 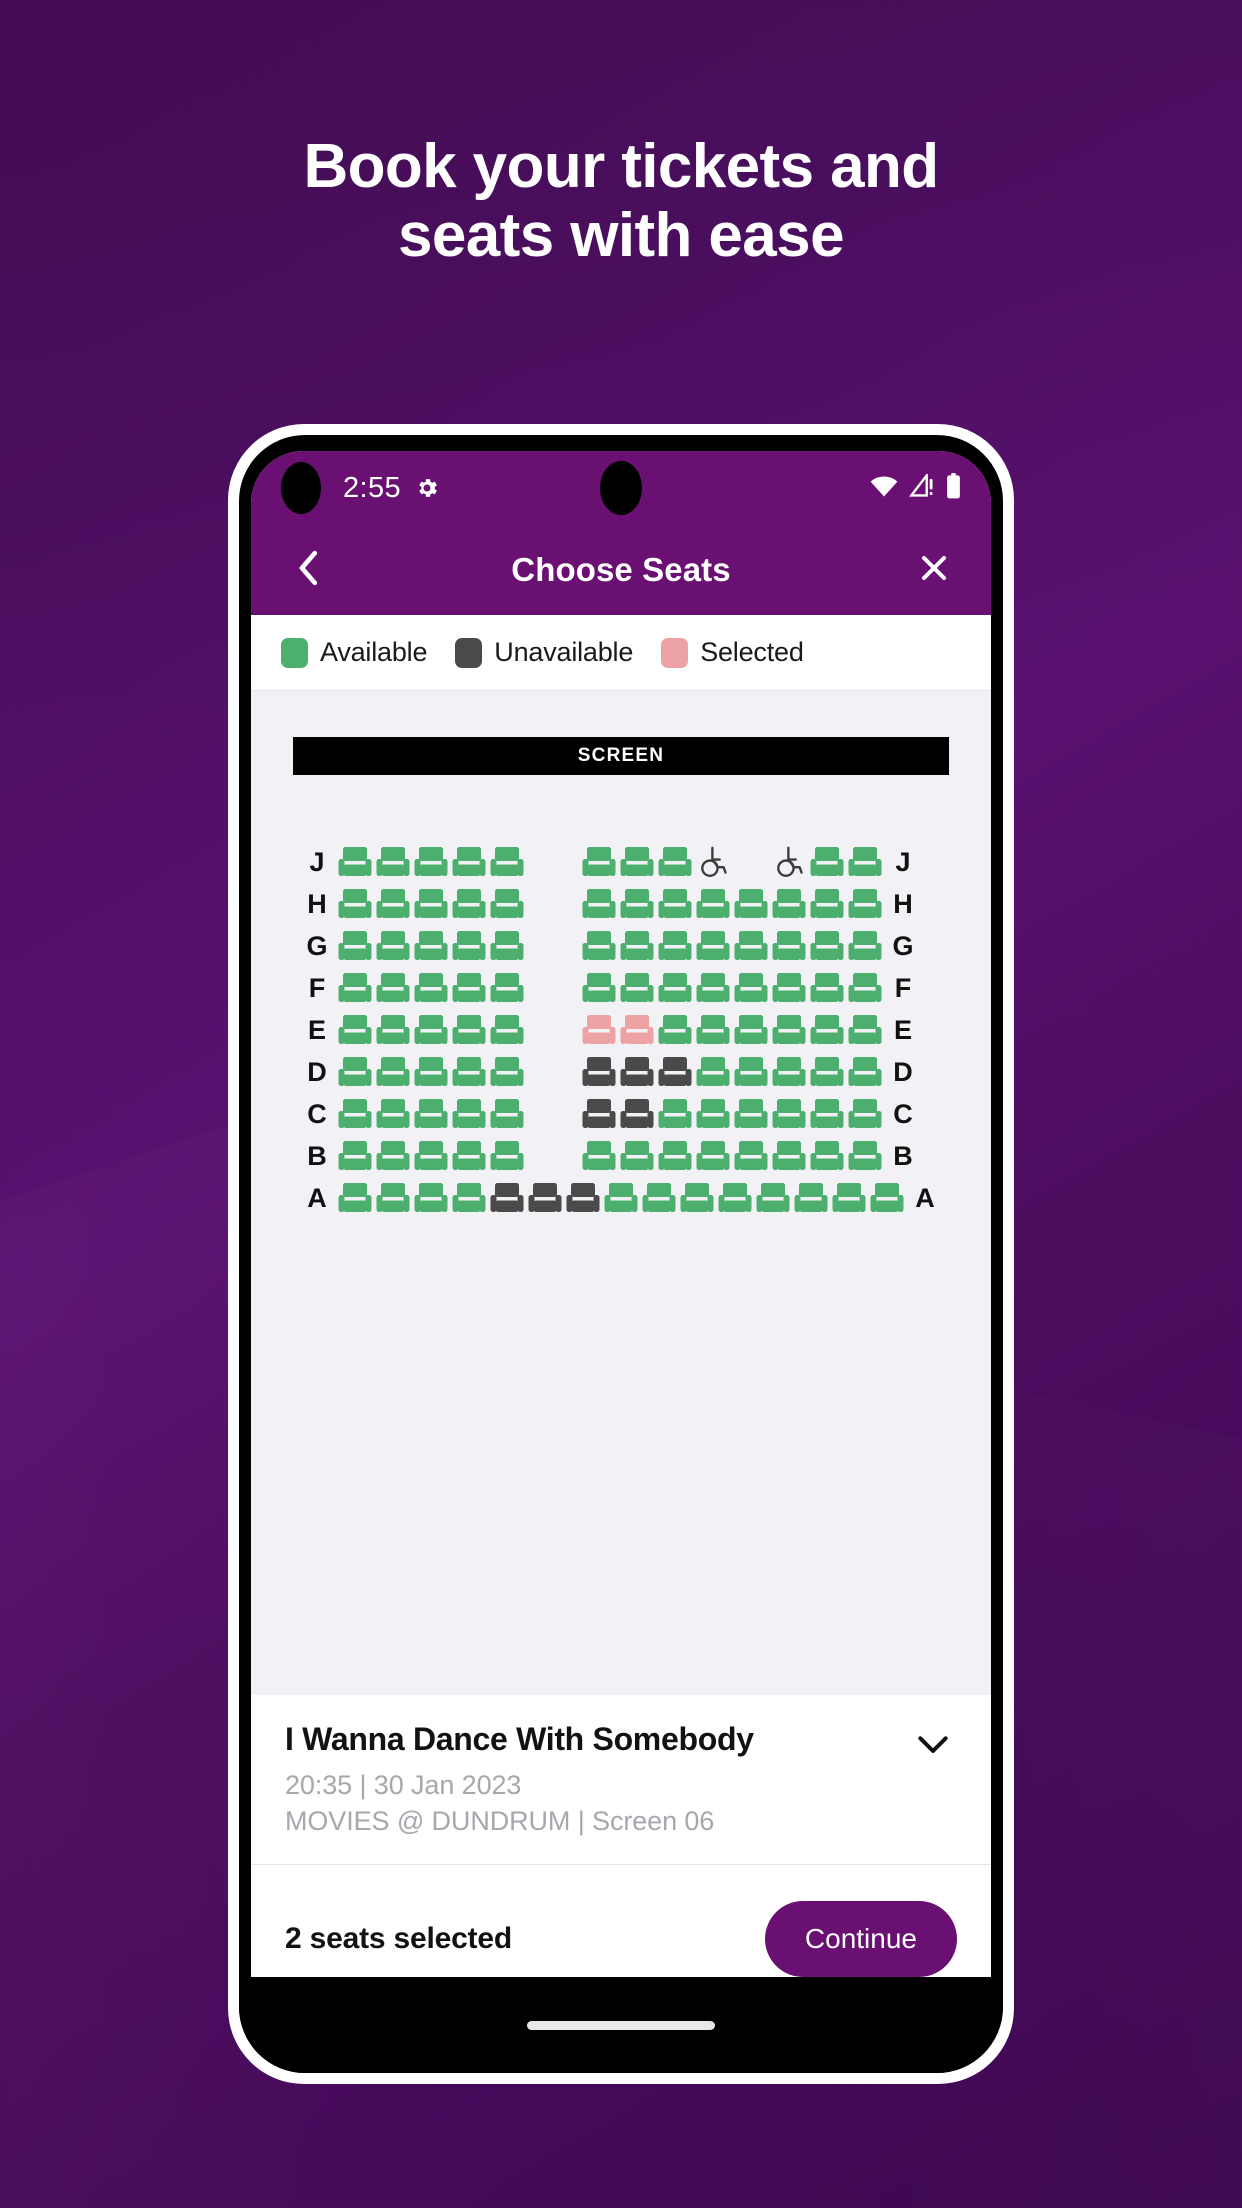 What do you see at coordinates (308, 570) in the screenshot?
I see `back-button` at bounding box center [308, 570].